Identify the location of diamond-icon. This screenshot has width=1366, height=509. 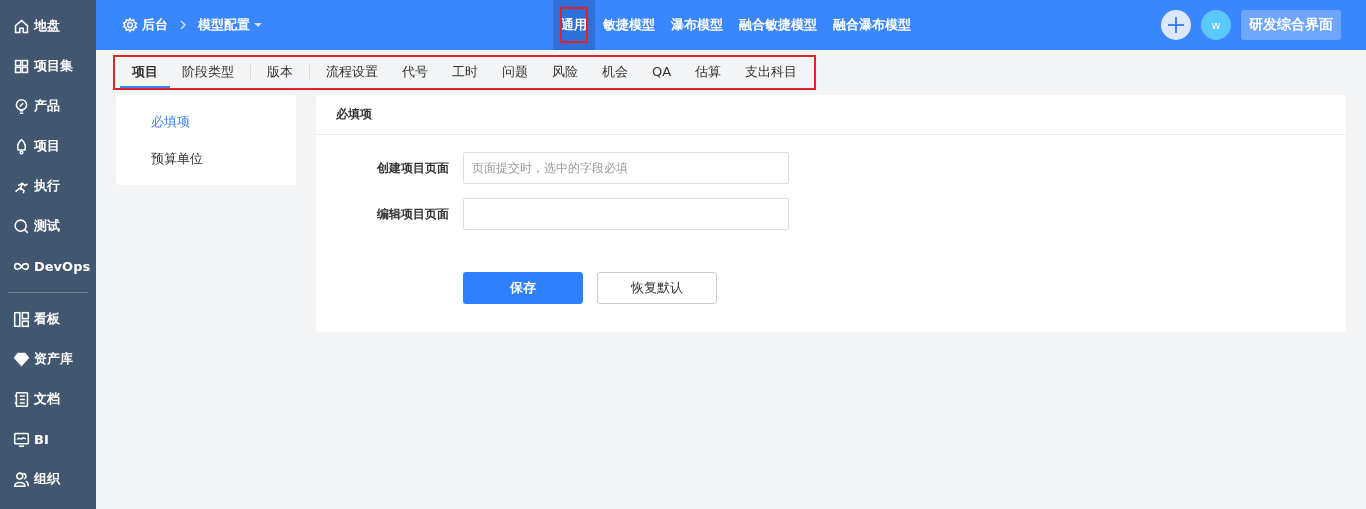
(21, 359).